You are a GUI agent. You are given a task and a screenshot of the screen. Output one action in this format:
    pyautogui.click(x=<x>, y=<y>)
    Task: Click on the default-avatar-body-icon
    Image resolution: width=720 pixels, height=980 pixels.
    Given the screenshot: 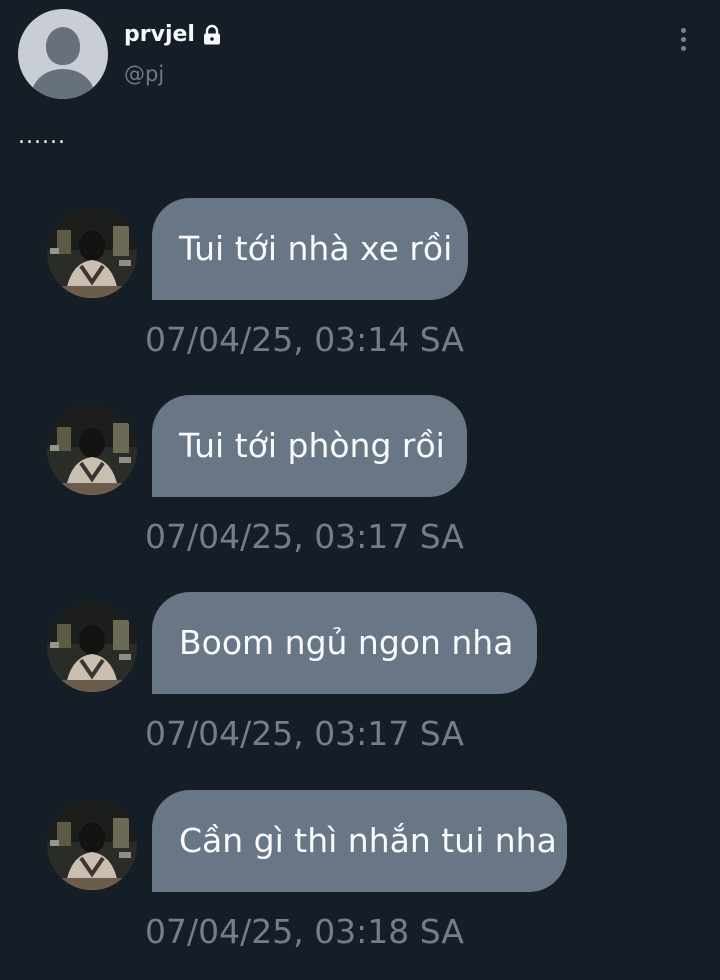 What is the action you would take?
    pyautogui.click(x=63, y=84)
    